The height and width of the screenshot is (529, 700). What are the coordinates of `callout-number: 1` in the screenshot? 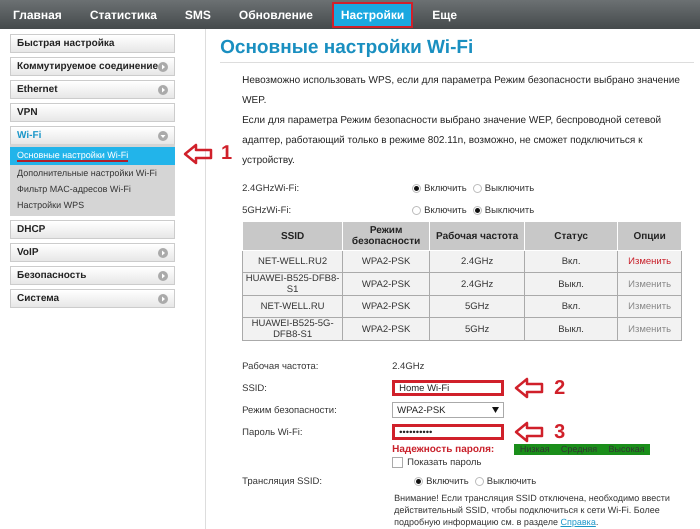 It's located at (226, 153).